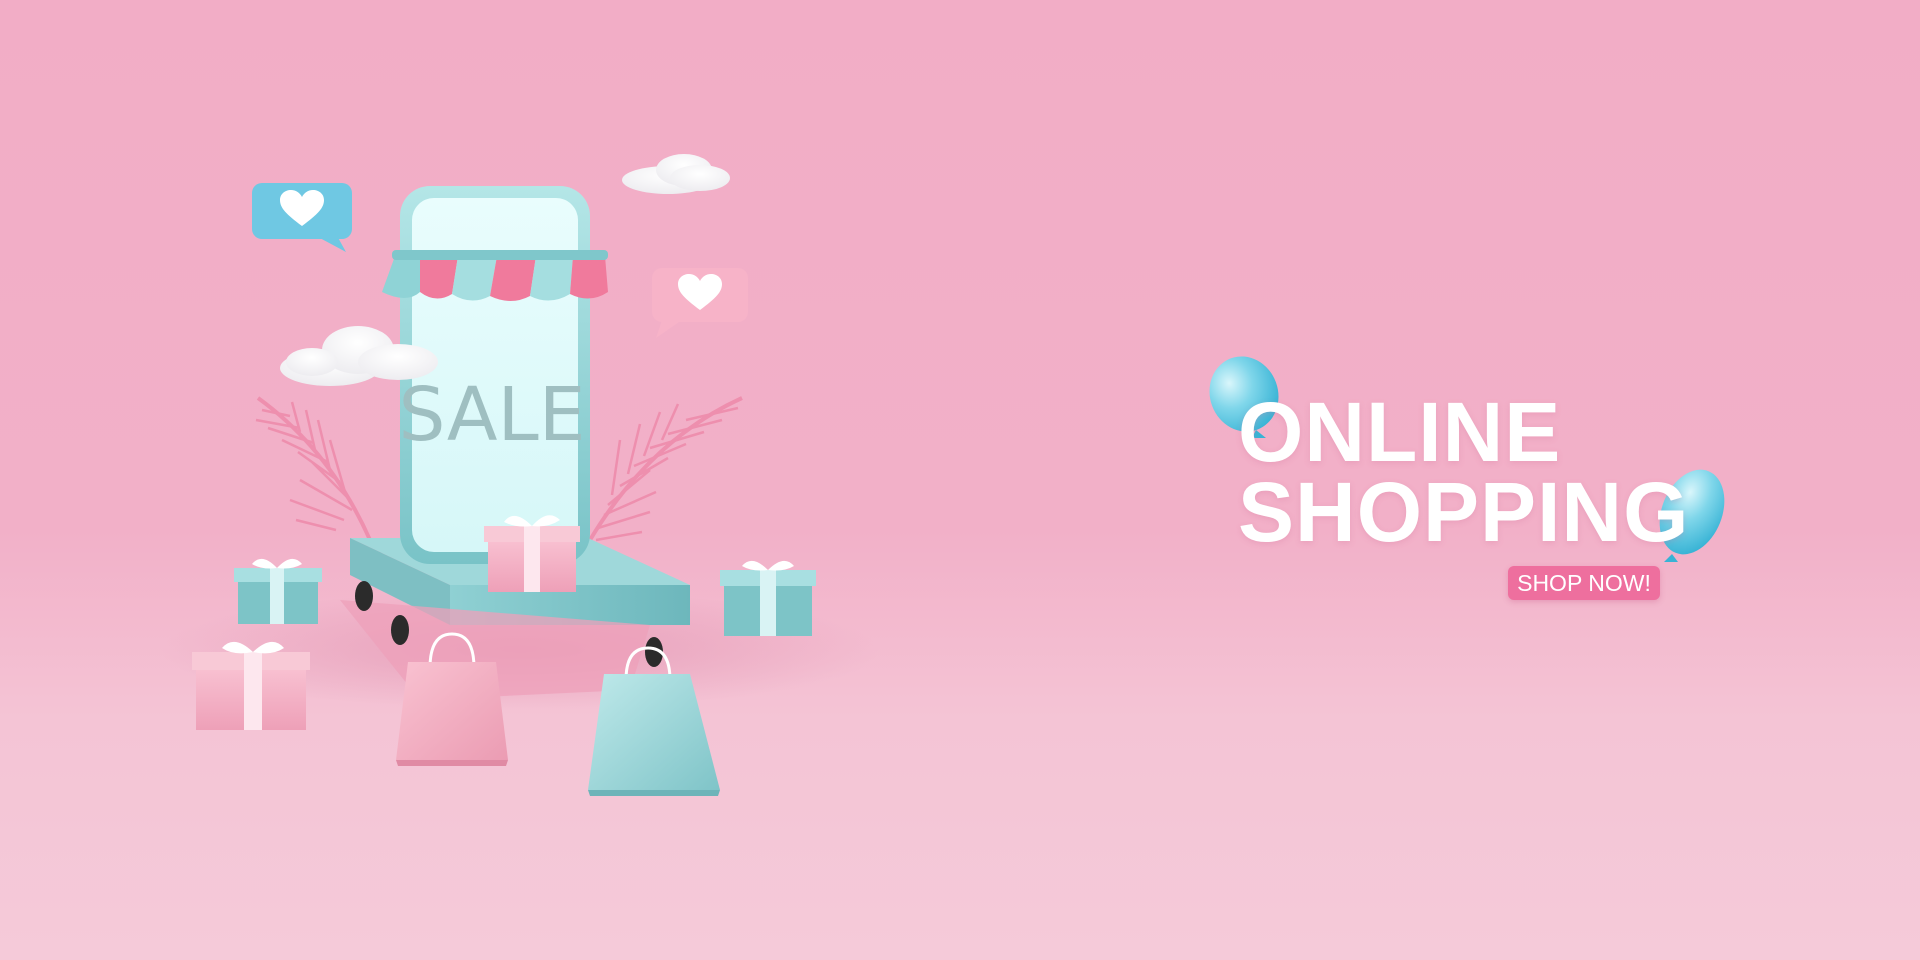 The width and height of the screenshot is (1920, 960). What do you see at coordinates (676, 174) in the screenshot?
I see `cloud-icon` at bounding box center [676, 174].